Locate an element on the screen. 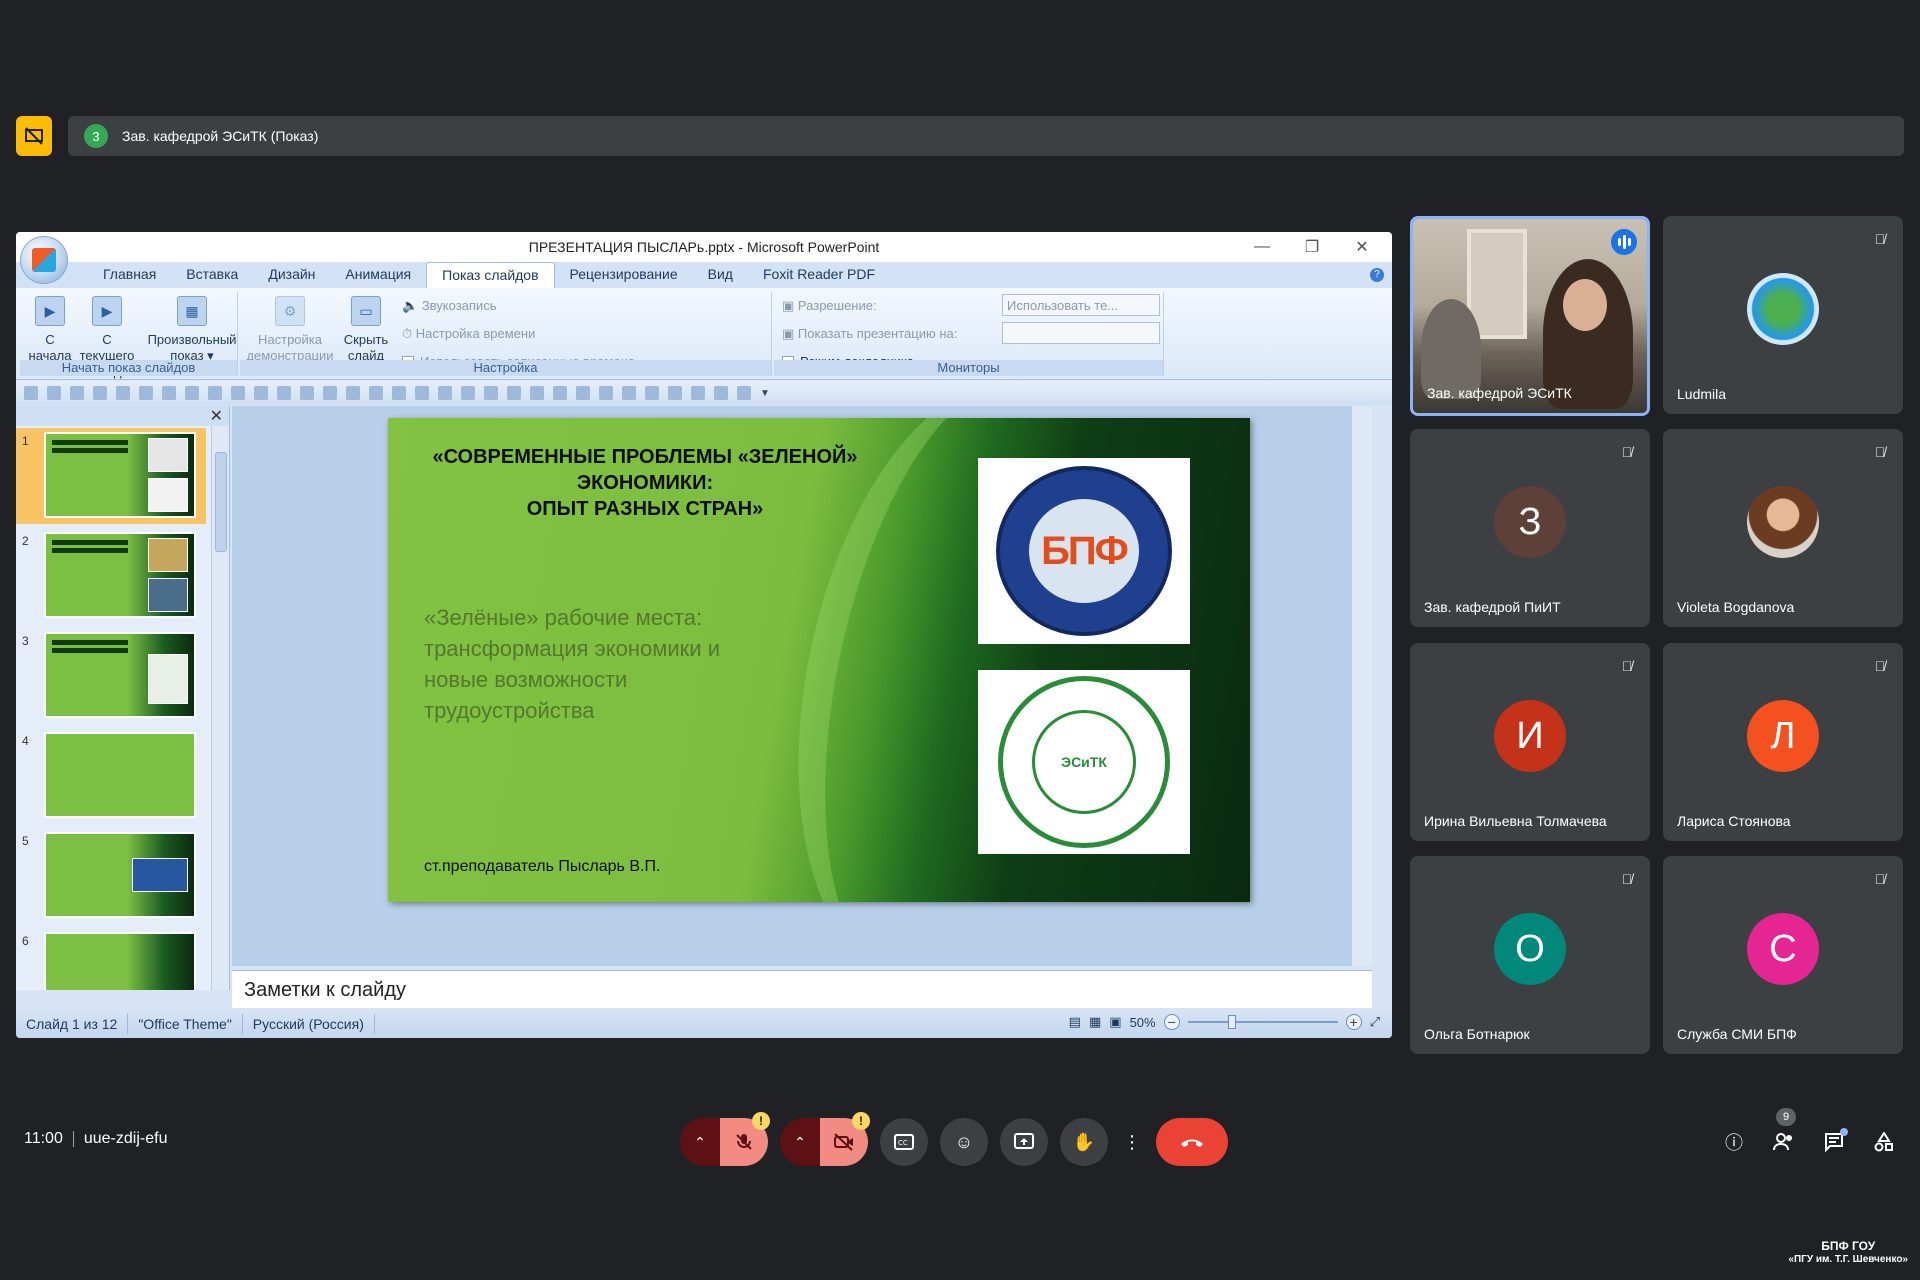  videocam-off-icon: ! is located at coordinates (845, 1139).